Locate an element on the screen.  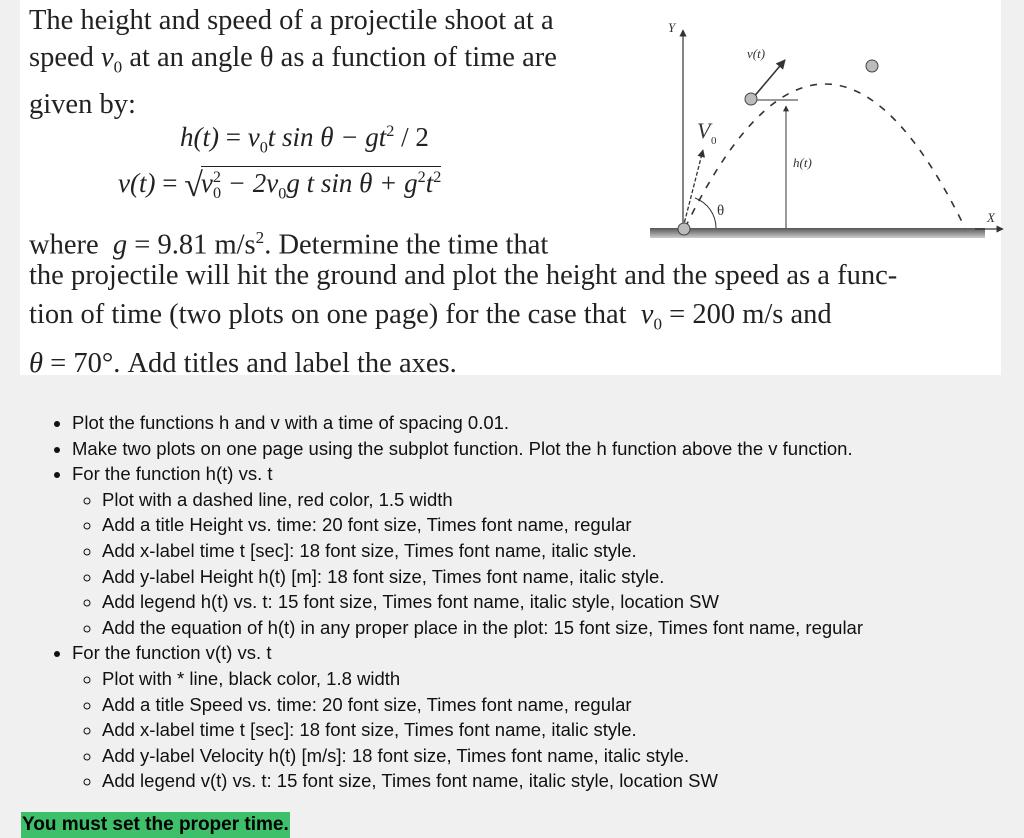
height-equation: h(t) = v0t sin θ − gt2 / 2 is located at coordinates (304, 139).